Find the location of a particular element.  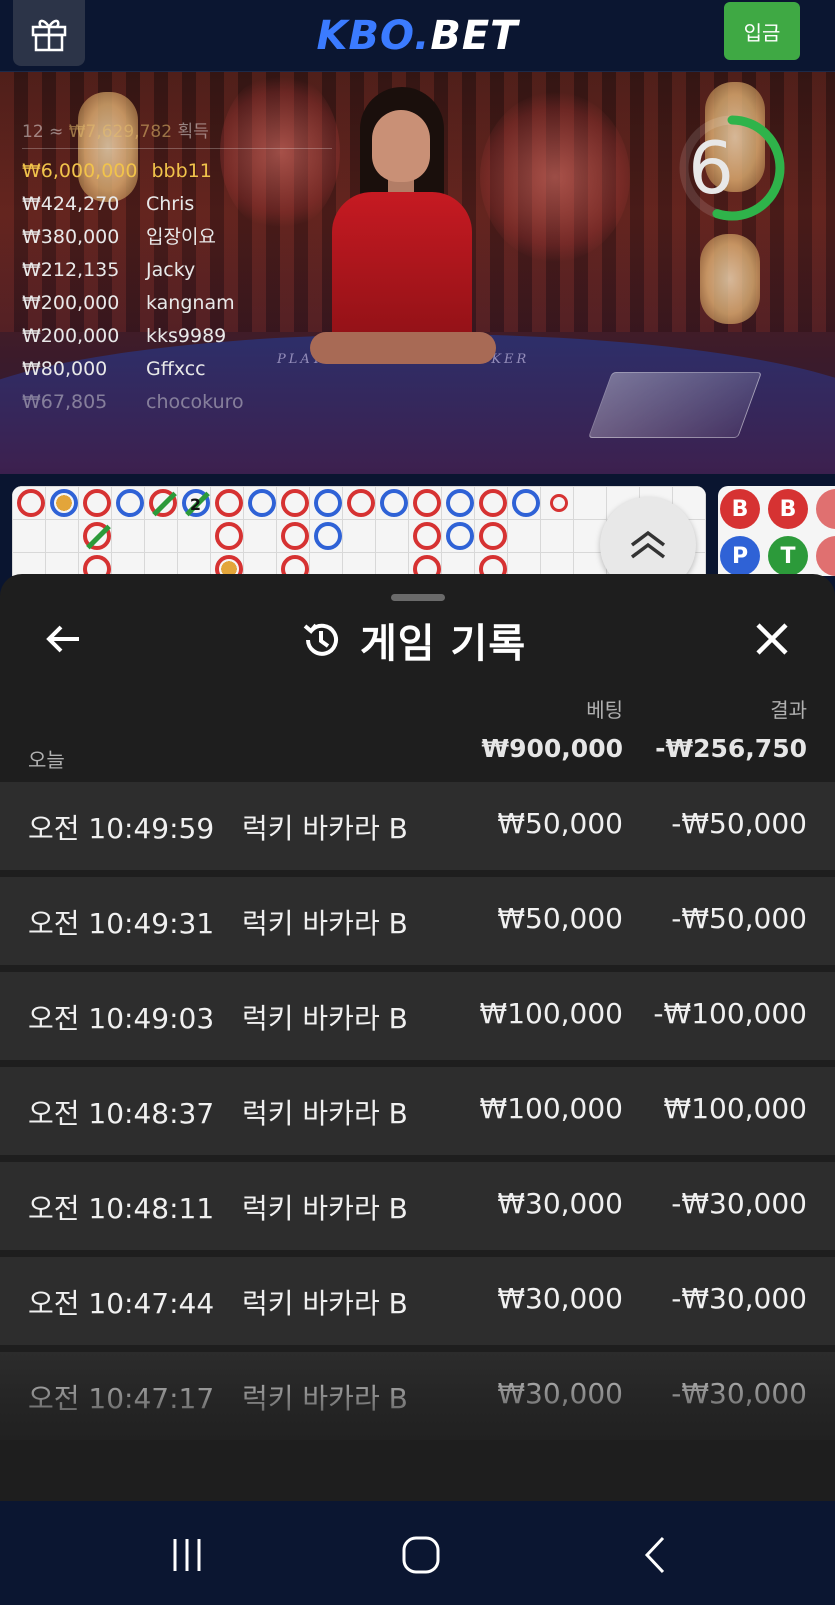

winner-amount: ₩380,000 is located at coordinates (71, 237).